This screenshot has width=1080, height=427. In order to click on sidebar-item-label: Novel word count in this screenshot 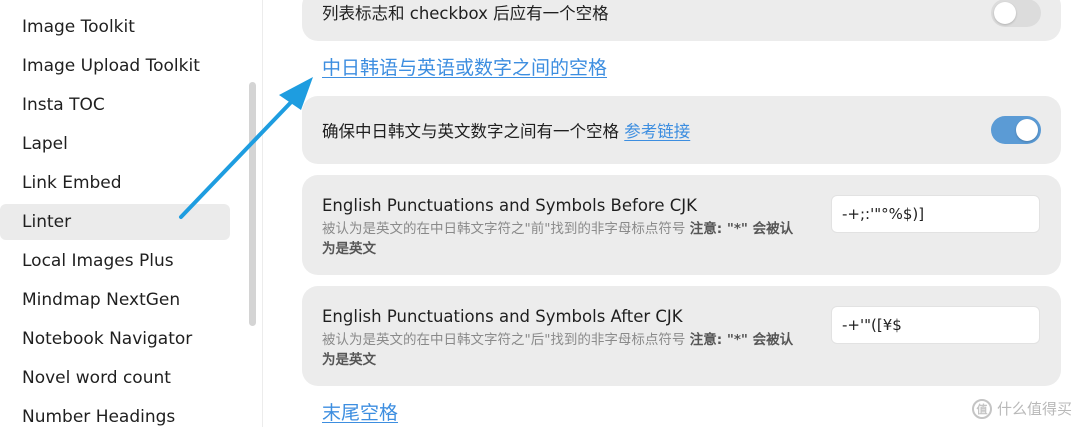, I will do `click(96, 378)`.